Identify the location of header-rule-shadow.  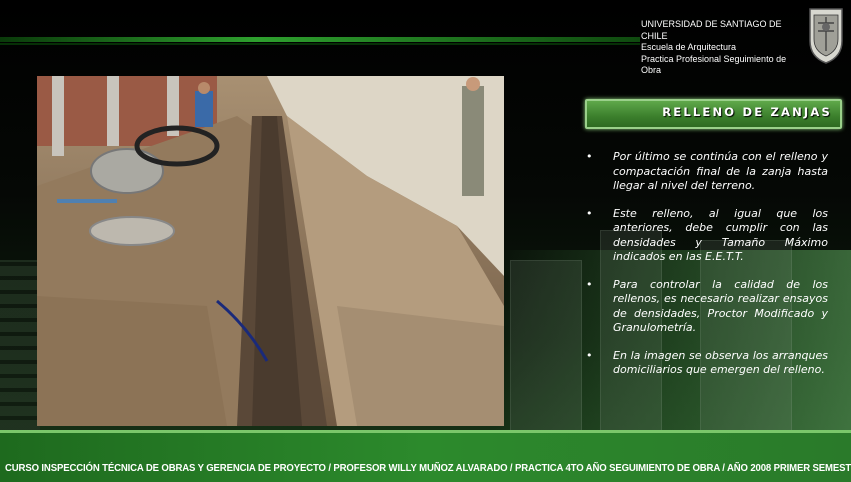
(320, 44).